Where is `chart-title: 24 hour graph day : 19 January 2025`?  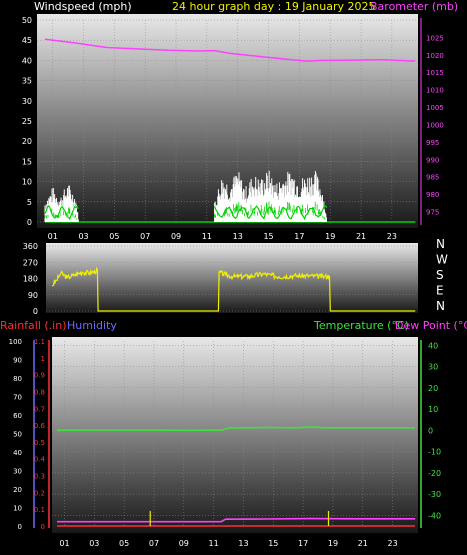
chart-title: 24 hour graph day : 19 January 2025 is located at coordinates (274, 6).